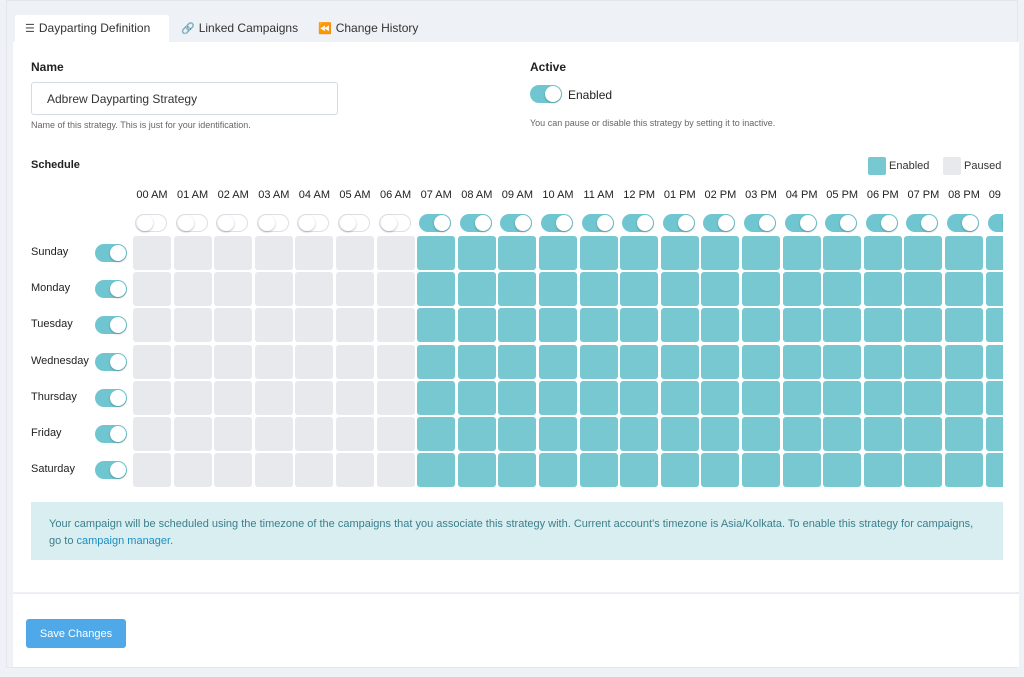 Image resolution: width=1024 pixels, height=677 pixels. Describe the element at coordinates (546, 94) in the screenshot. I see `active-toggle` at that location.